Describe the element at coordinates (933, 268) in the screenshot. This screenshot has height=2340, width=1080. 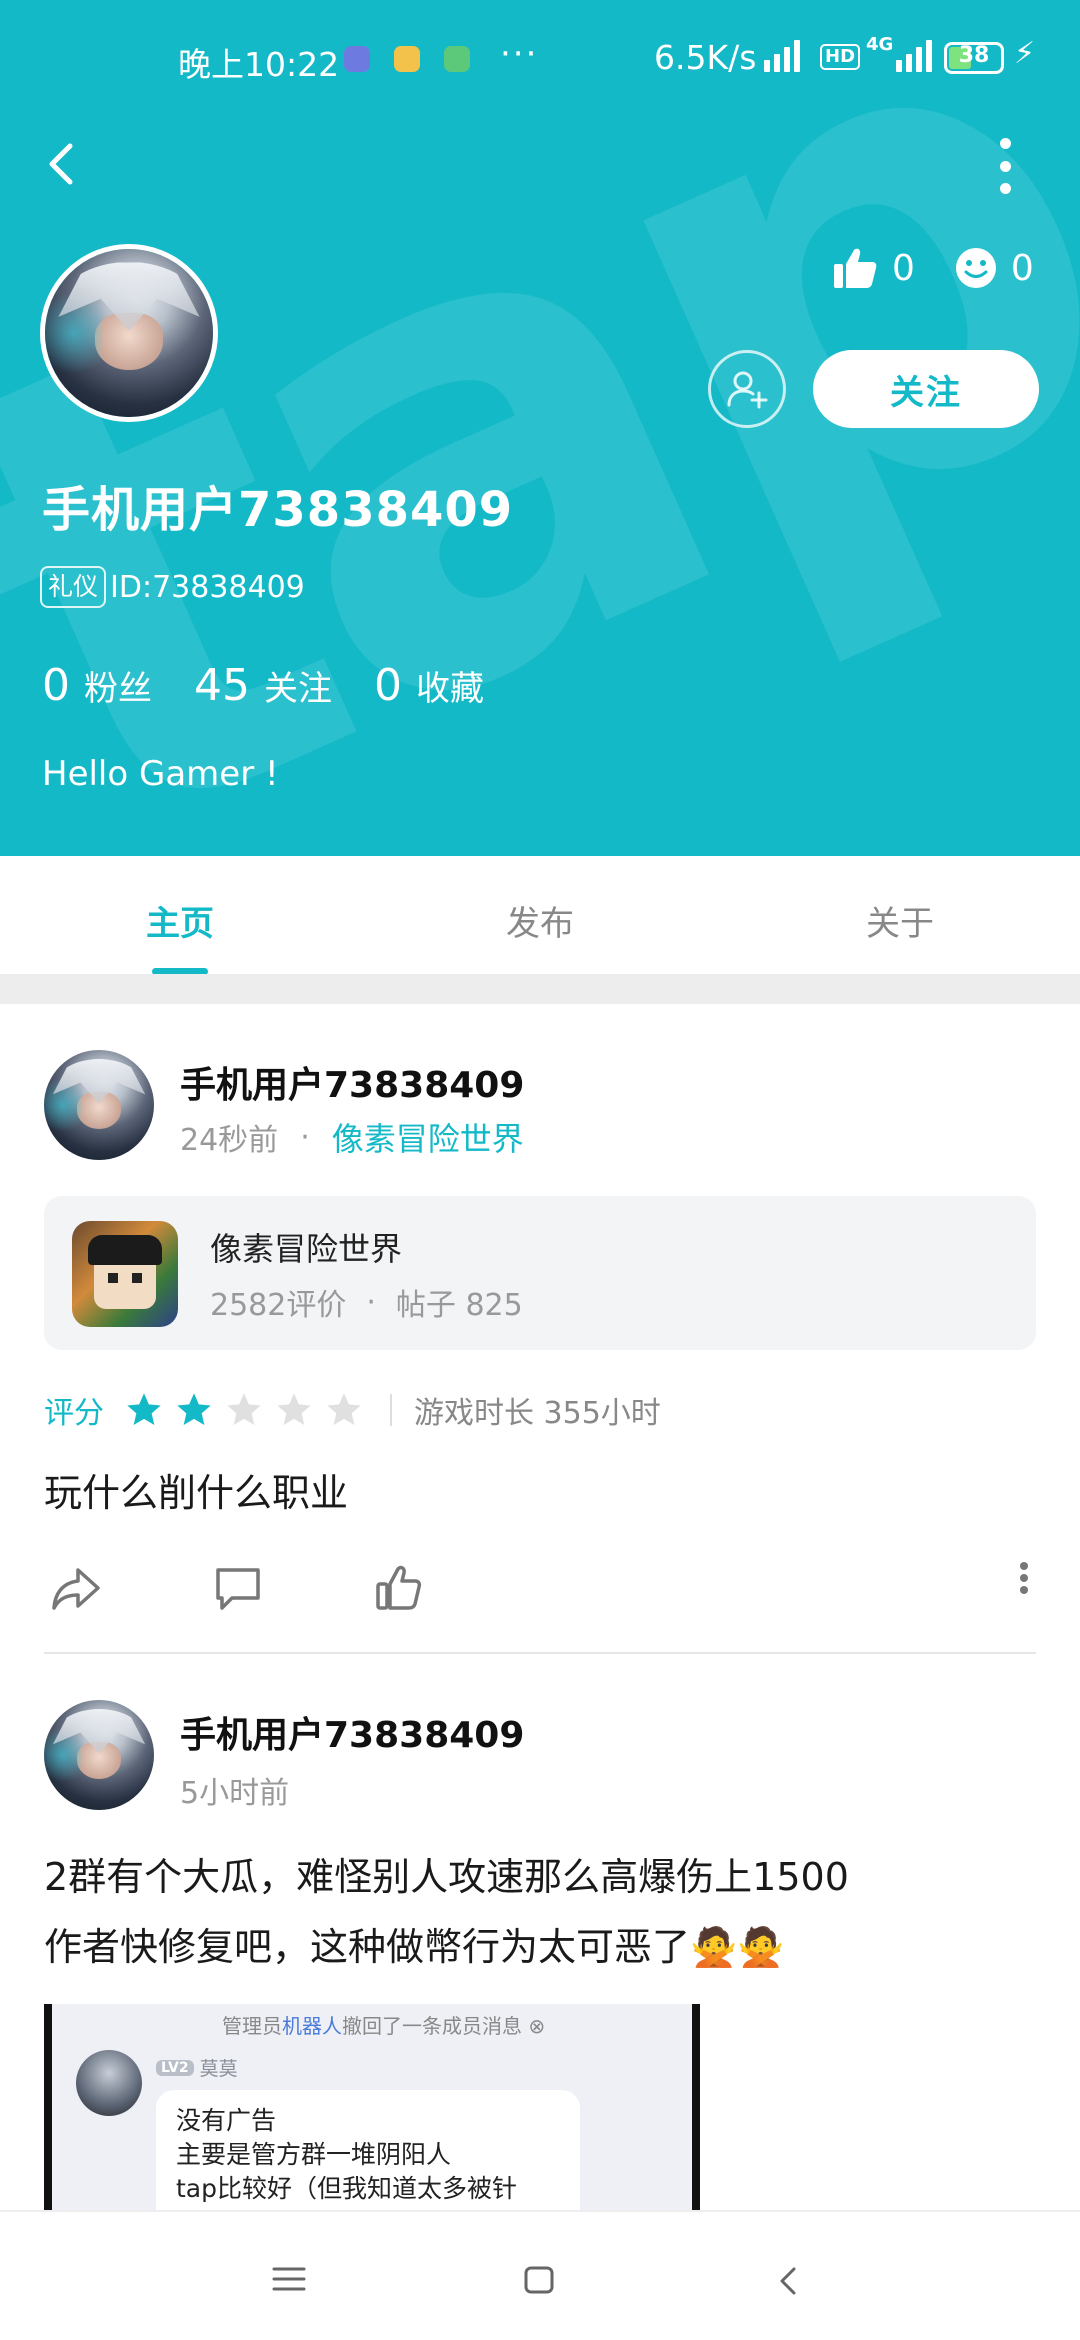
I see `reaction-counts: 0 0` at that location.